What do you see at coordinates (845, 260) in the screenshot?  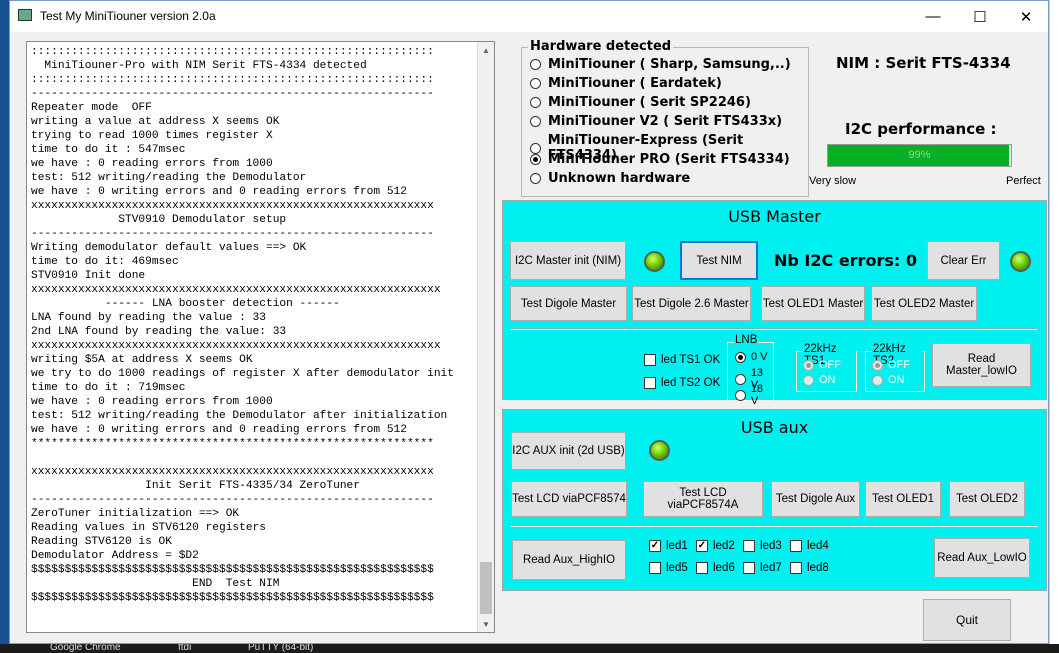 I see `nb-i2c-errors: Nb I2C errors: 0` at bounding box center [845, 260].